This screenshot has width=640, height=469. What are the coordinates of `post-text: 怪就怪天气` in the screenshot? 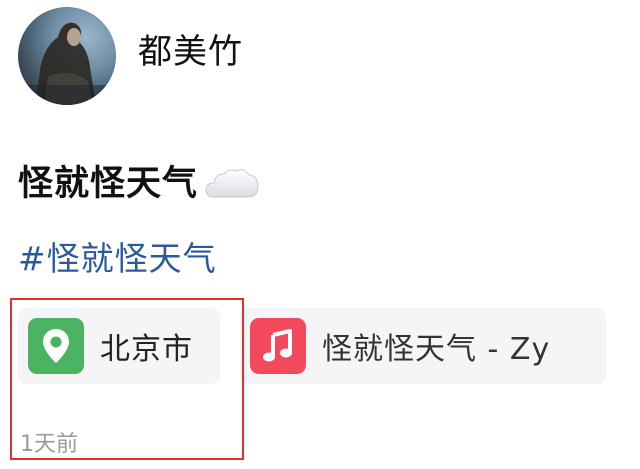 It's located at (139, 180).